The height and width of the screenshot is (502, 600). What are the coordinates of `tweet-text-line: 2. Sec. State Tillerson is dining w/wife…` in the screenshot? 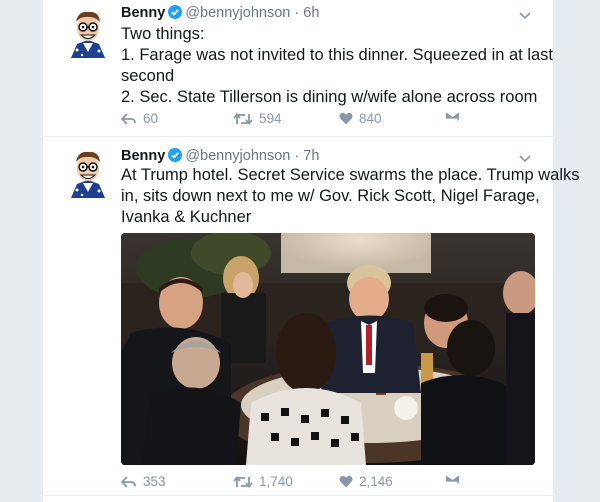 It's located at (329, 97).